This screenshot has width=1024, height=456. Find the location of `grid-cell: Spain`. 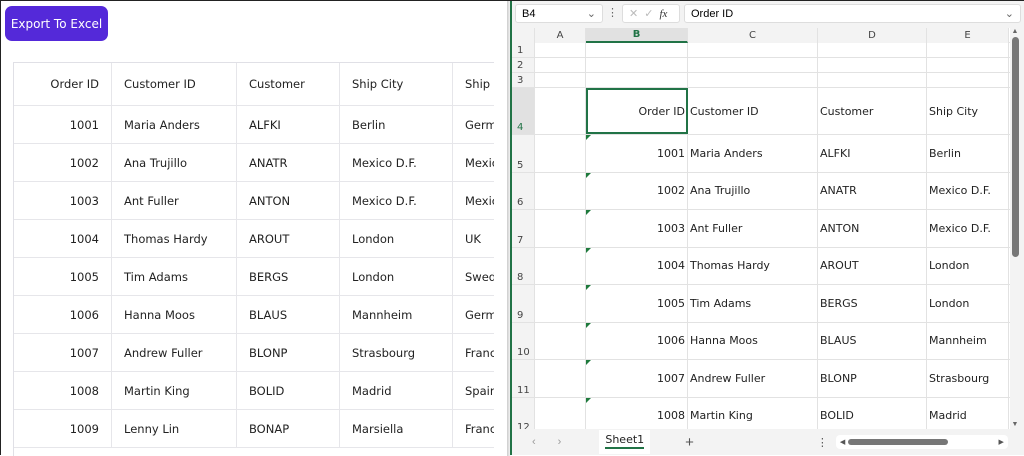

grid-cell: Spain is located at coordinates (473, 390).